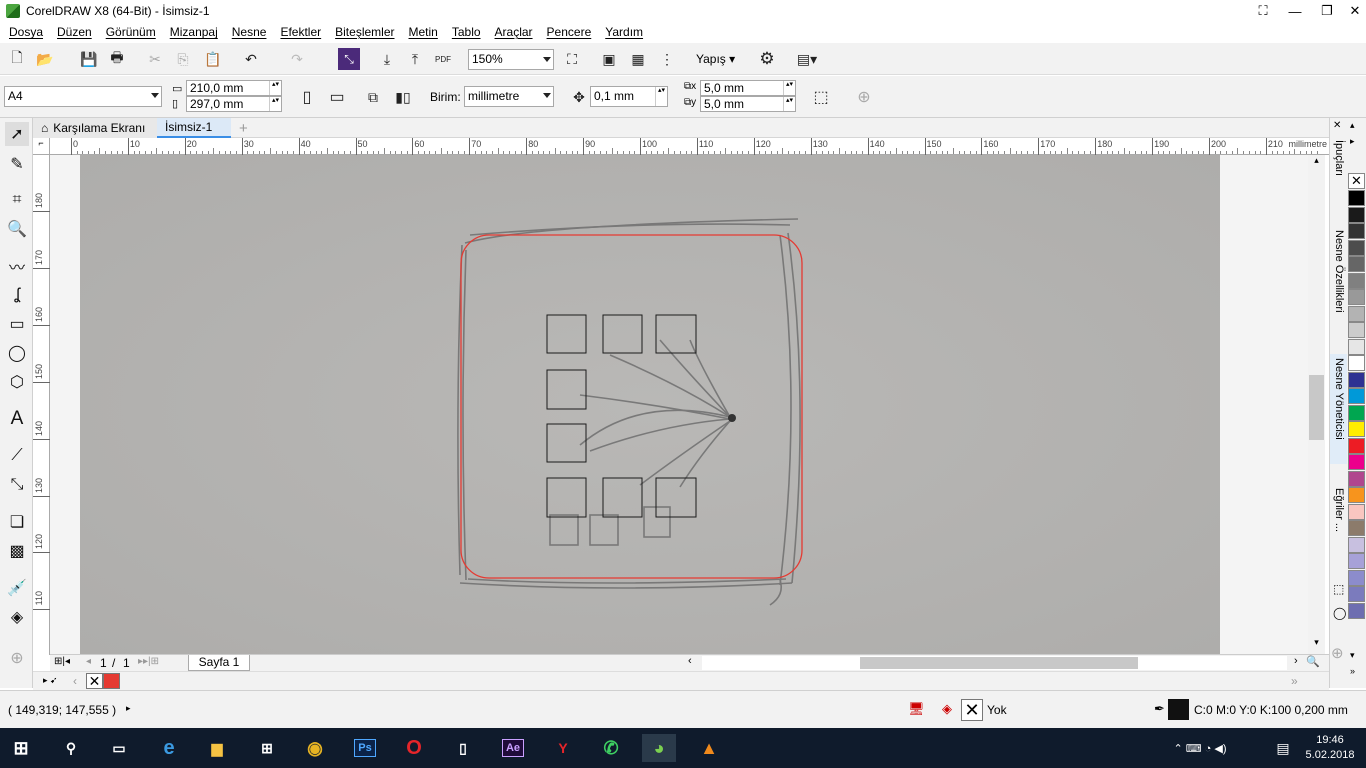  What do you see at coordinates (194, 32) in the screenshot?
I see `menu-mizanpaj: Mizanpaj` at bounding box center [194, 32].